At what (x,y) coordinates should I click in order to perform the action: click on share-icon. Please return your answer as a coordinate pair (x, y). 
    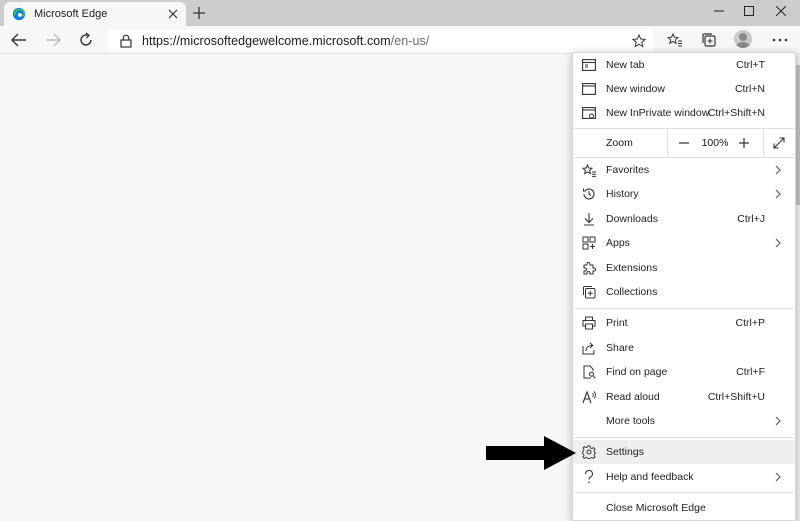
    Looking at the image, I should click on (589, 348).